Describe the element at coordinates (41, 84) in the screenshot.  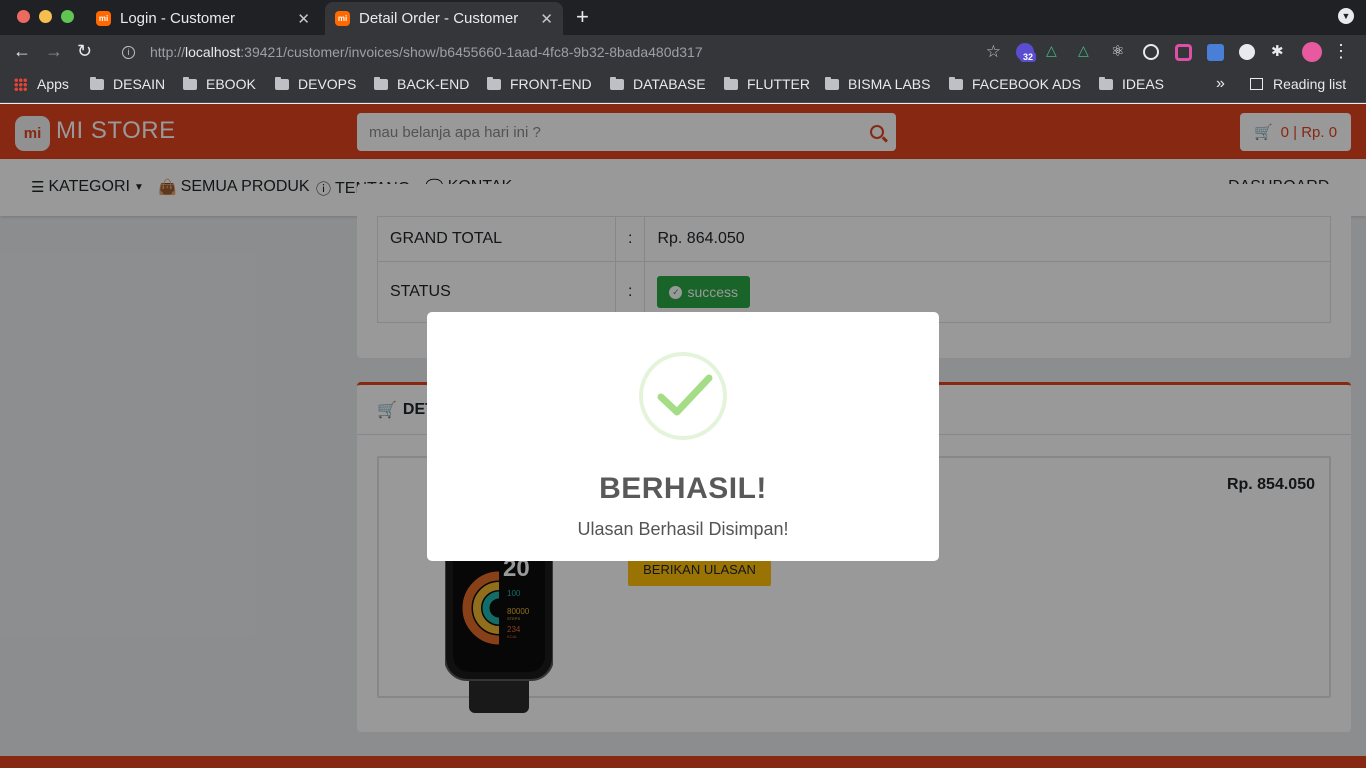
I see `bookmark-apps: Apps` at that location.